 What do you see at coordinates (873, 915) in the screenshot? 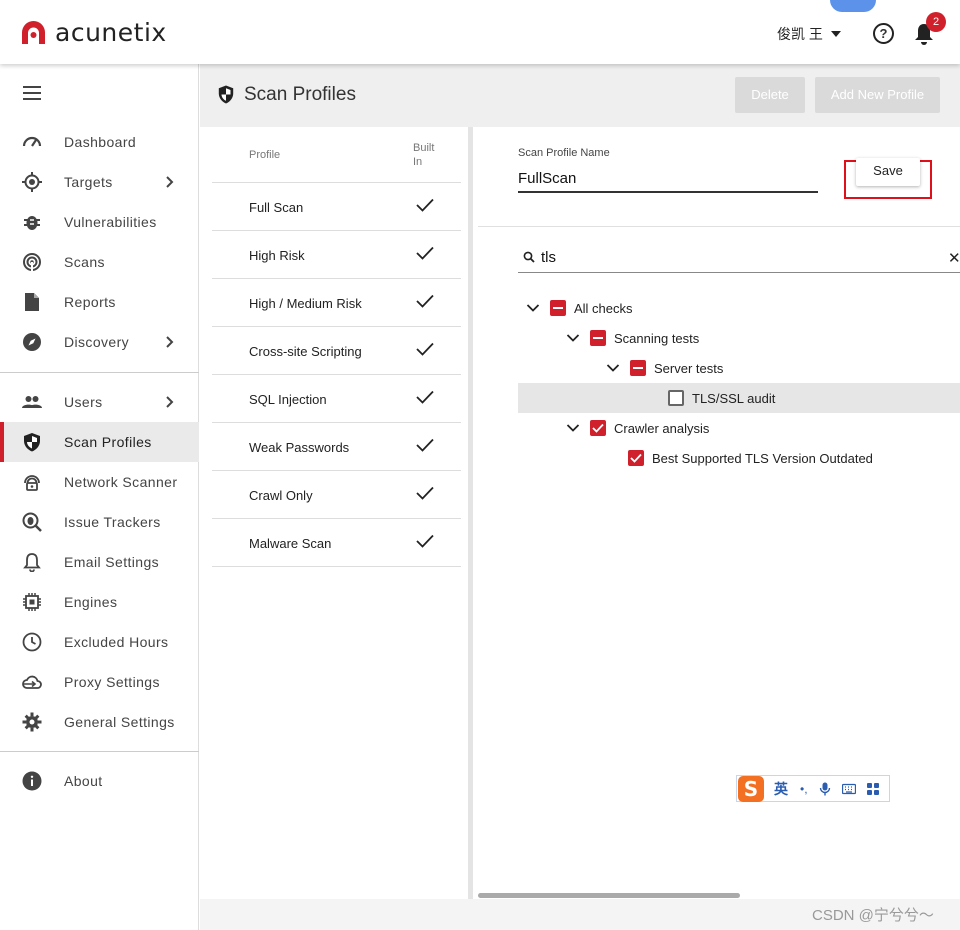
I see `watermark: CSDN @宁兮兮～` at bounding box center [873, 915].